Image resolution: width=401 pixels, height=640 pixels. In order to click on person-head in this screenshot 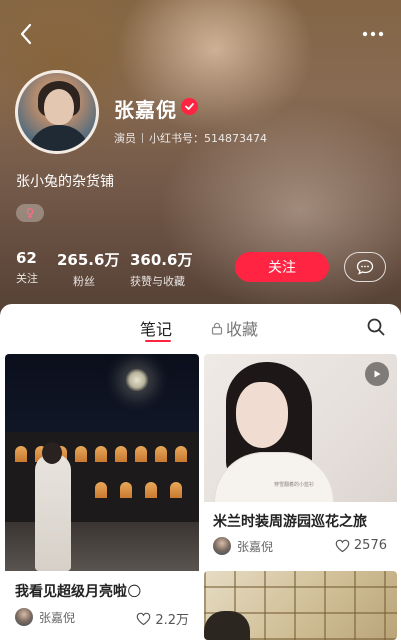, I will do `click(52, 453)`.